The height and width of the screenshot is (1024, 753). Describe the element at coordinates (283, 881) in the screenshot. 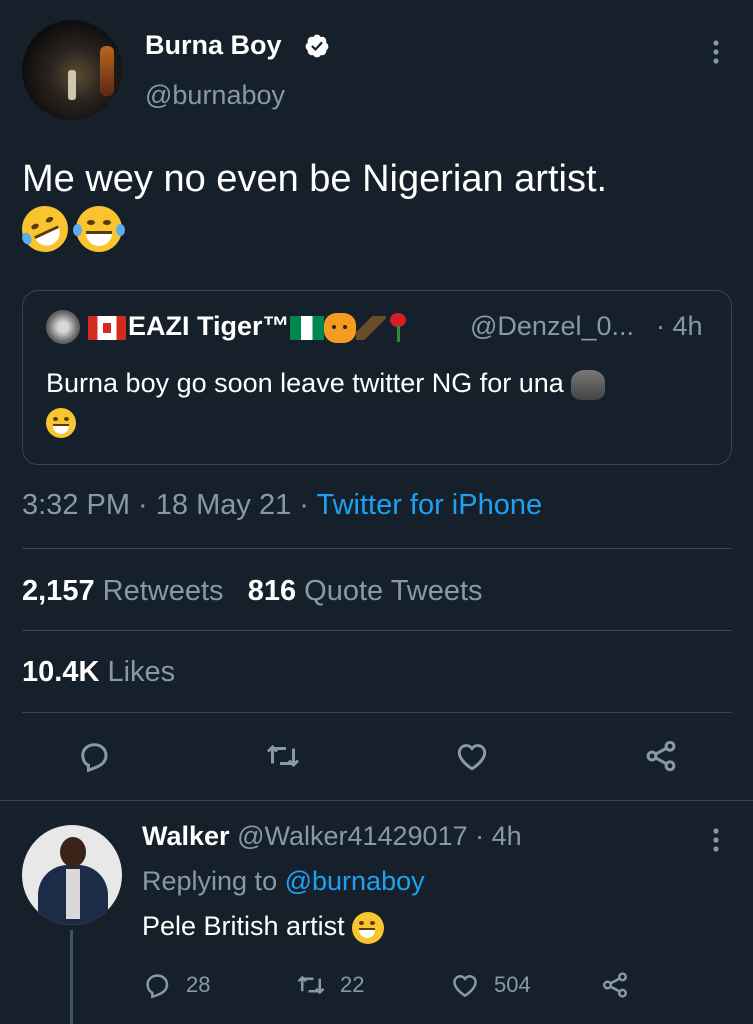

I see `replying-to: Replying to @burnaboy` at that location.